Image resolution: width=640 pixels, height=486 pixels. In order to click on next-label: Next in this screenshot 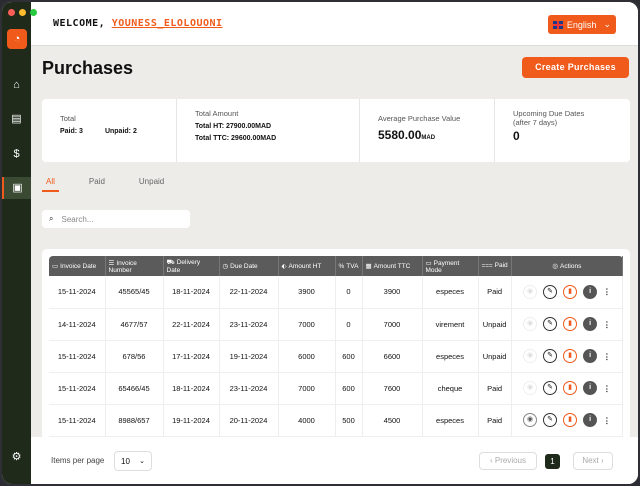, I will do `click(590, 460)`.